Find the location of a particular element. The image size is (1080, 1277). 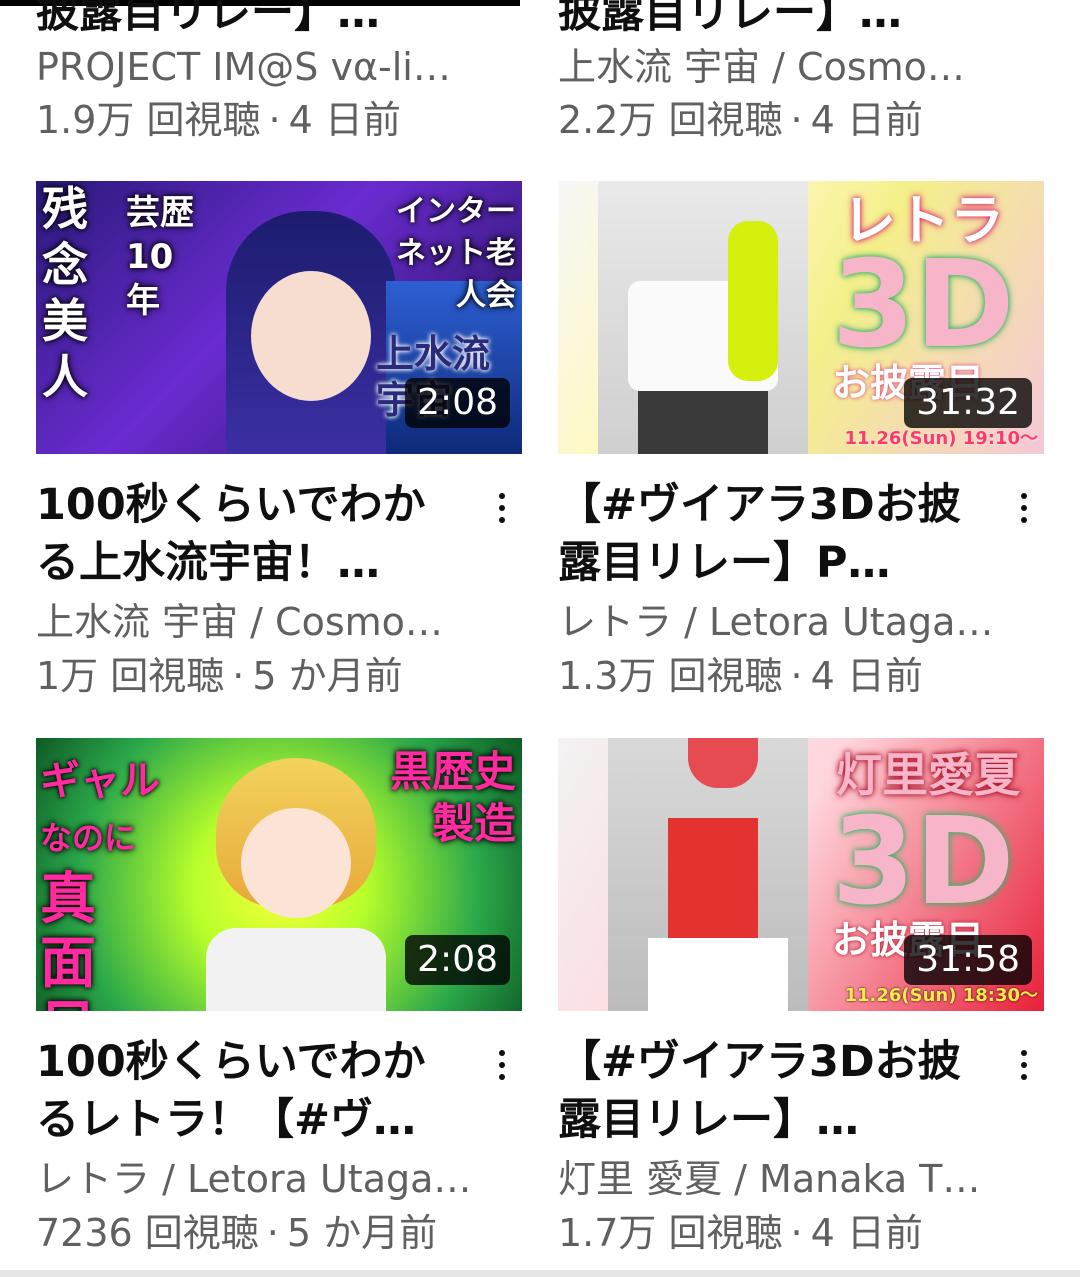

video-stats: 1.3万 回視聴 · 4 日前 is located at coordinates (793, 676).